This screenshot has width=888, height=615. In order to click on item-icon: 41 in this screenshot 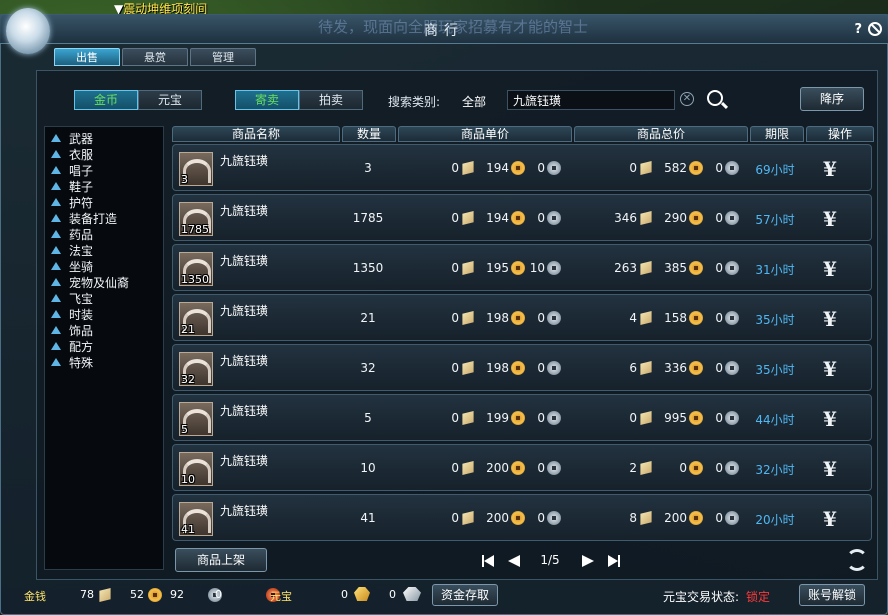, I will do `click(196, 519)`.